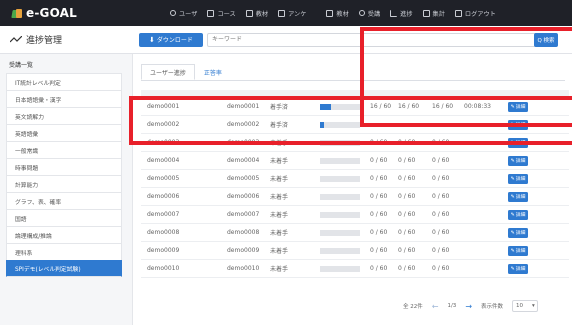  Describe the element at coordinates (64, 251) in the screenshot. I see `sidebar-item: 理科系` at that location.